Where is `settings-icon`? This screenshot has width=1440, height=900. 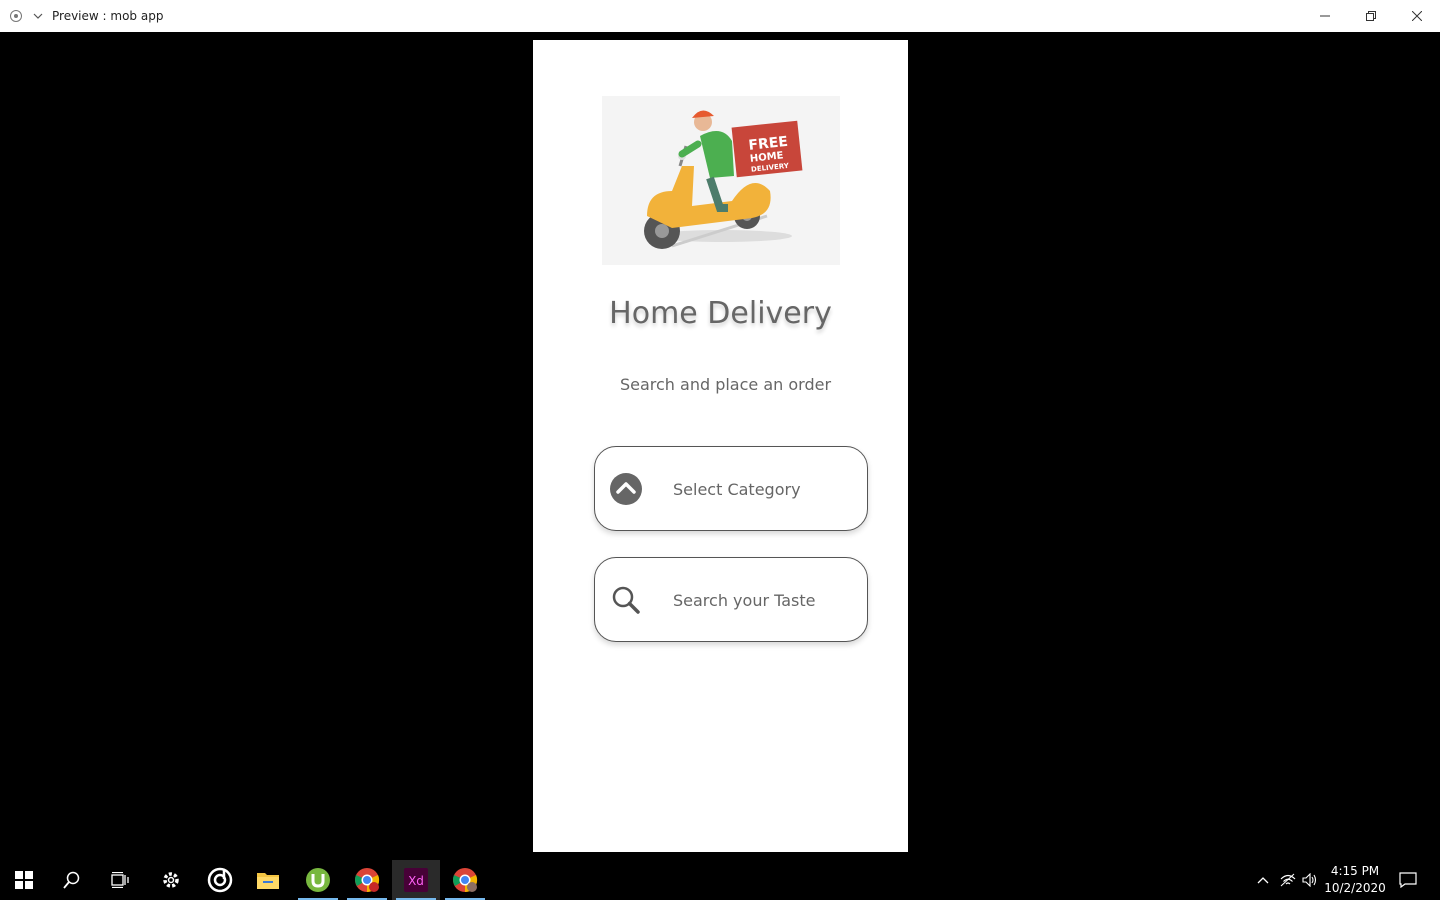
settings-icon is located at coordinates (171, 880).